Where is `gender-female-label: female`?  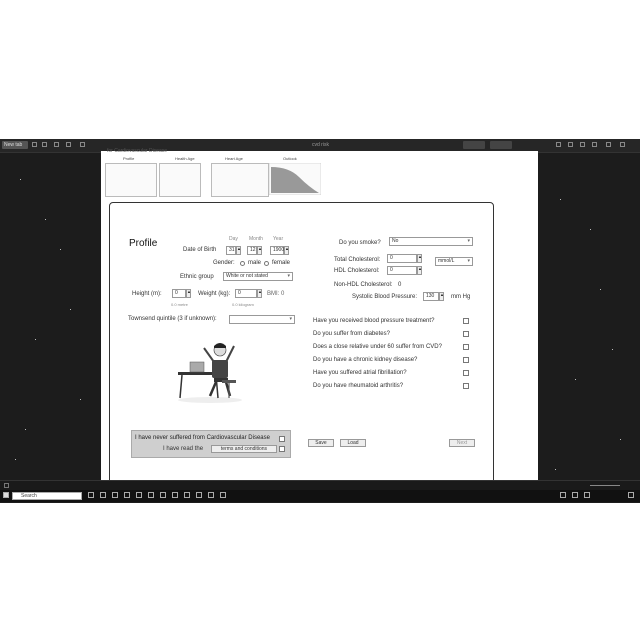
gender-female-label: female is located at coordinates (281, 263).